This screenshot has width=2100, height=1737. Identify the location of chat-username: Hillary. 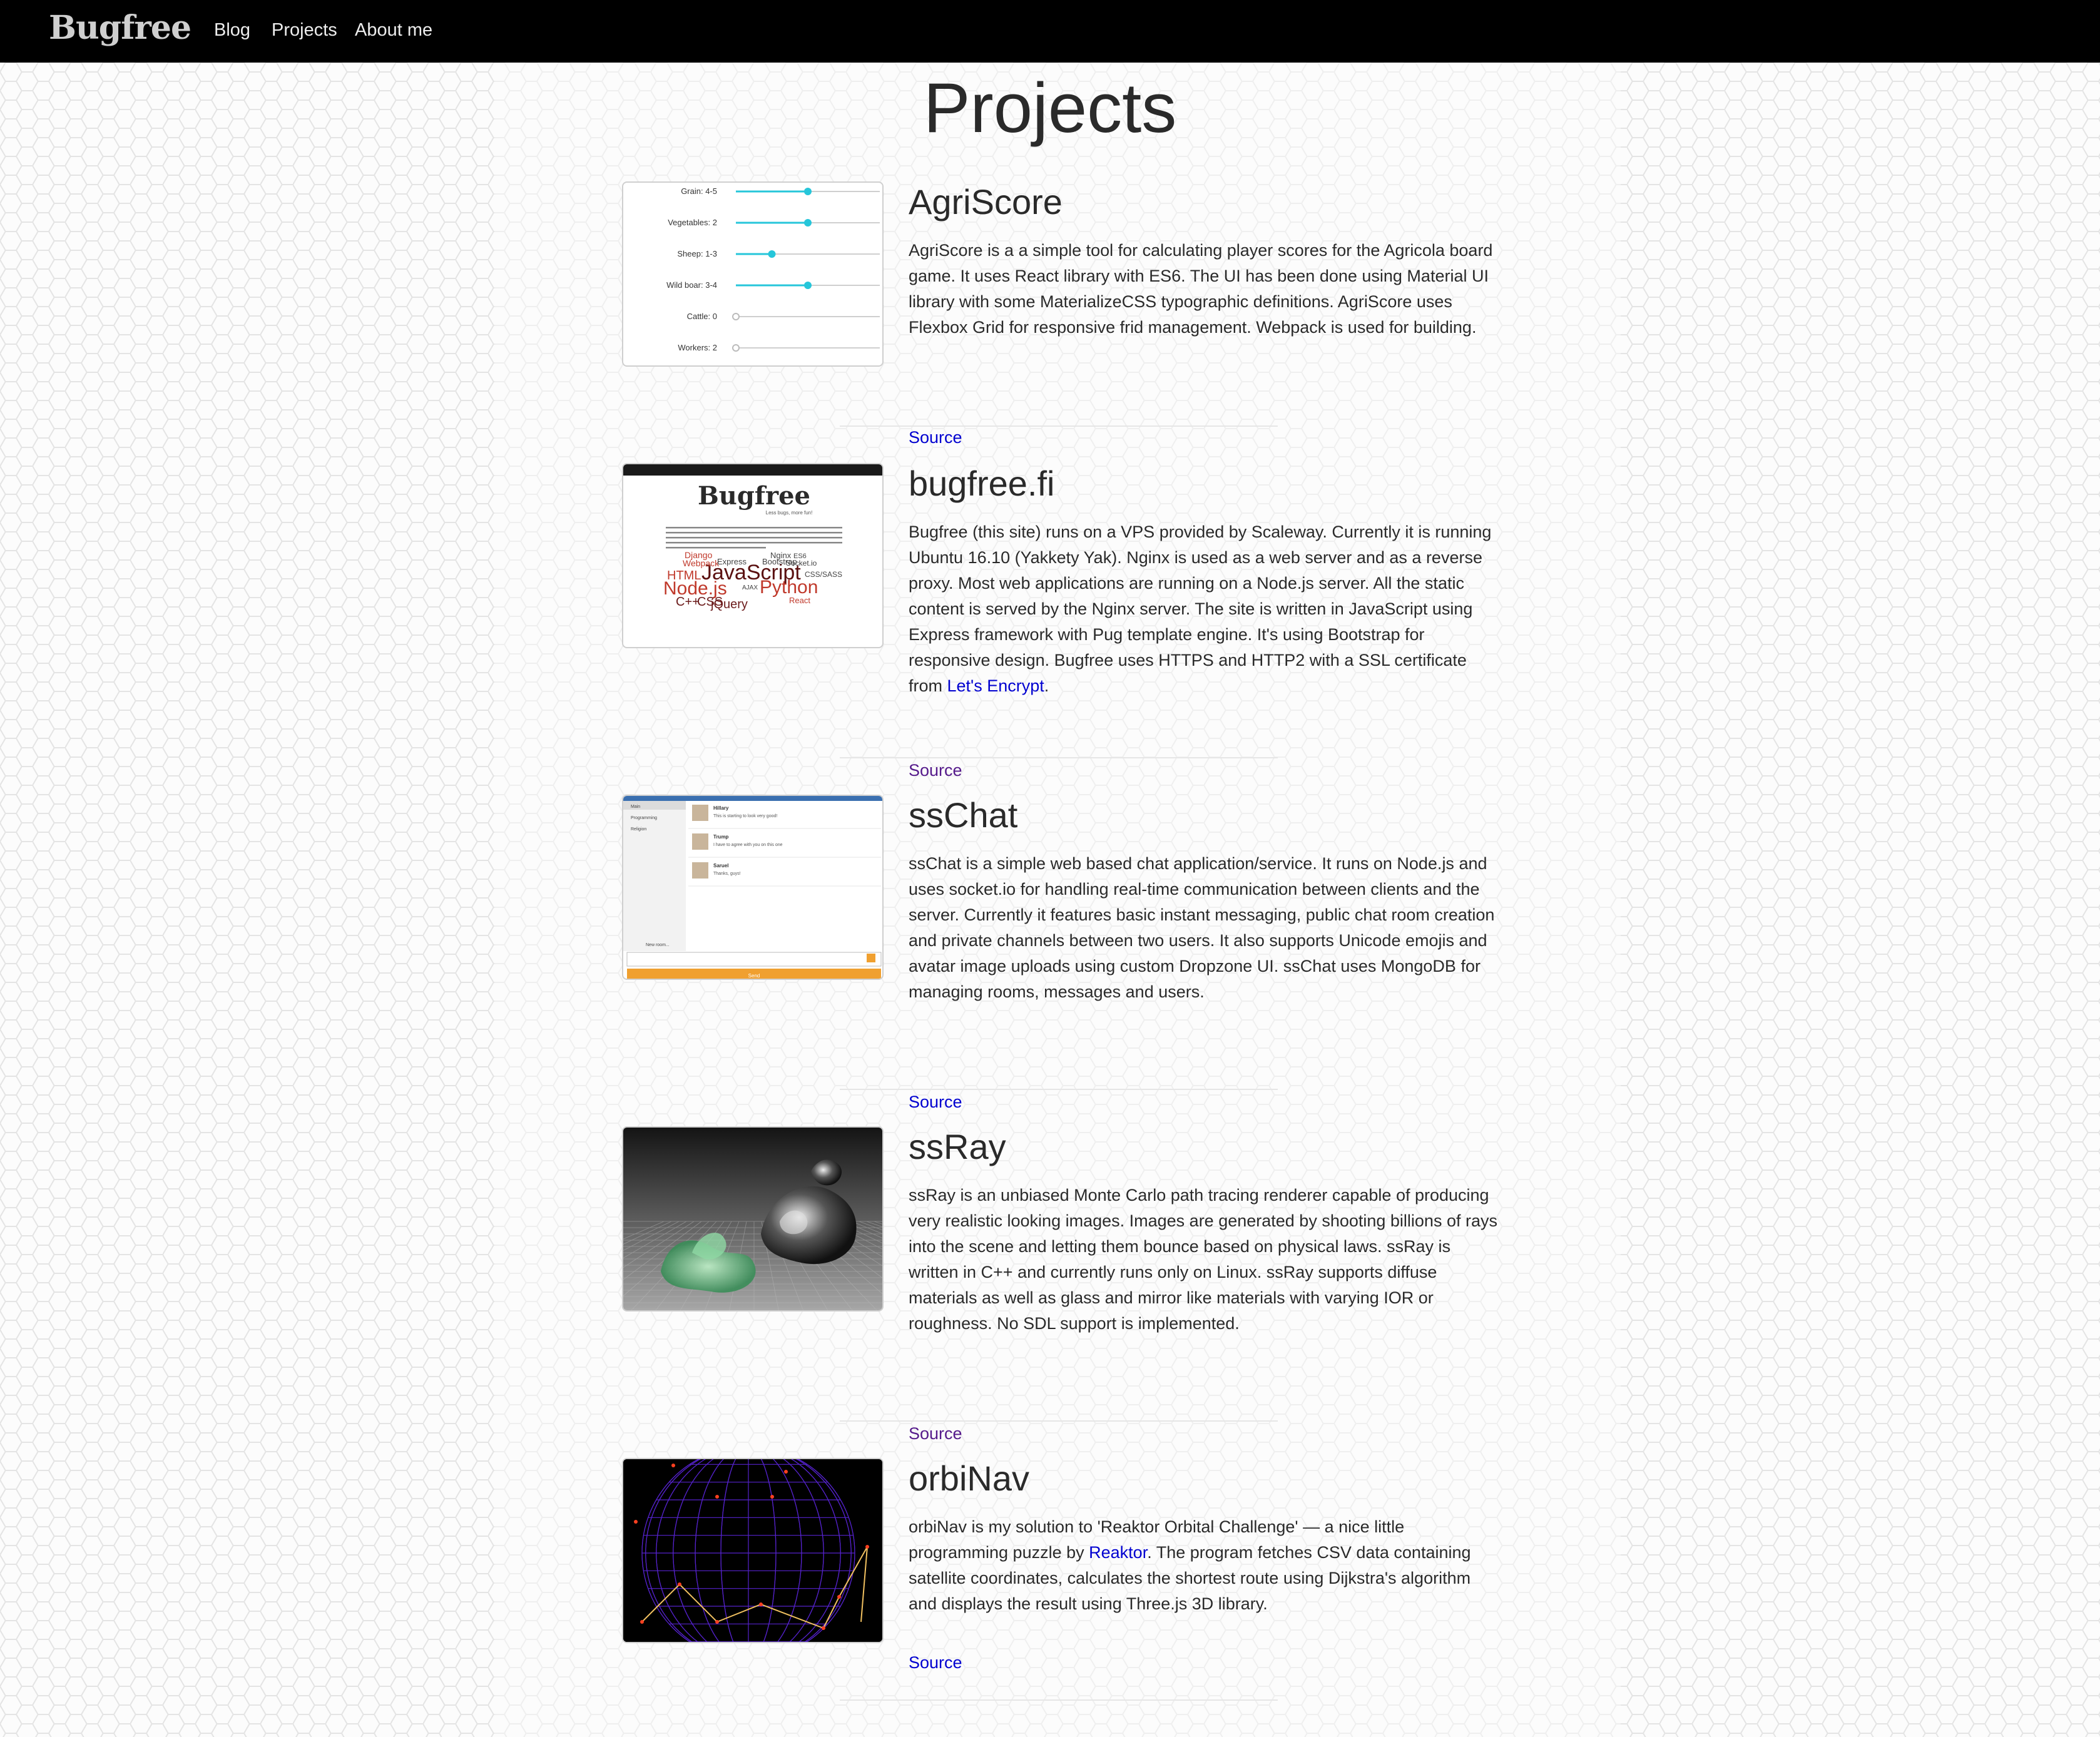
(721, 808).